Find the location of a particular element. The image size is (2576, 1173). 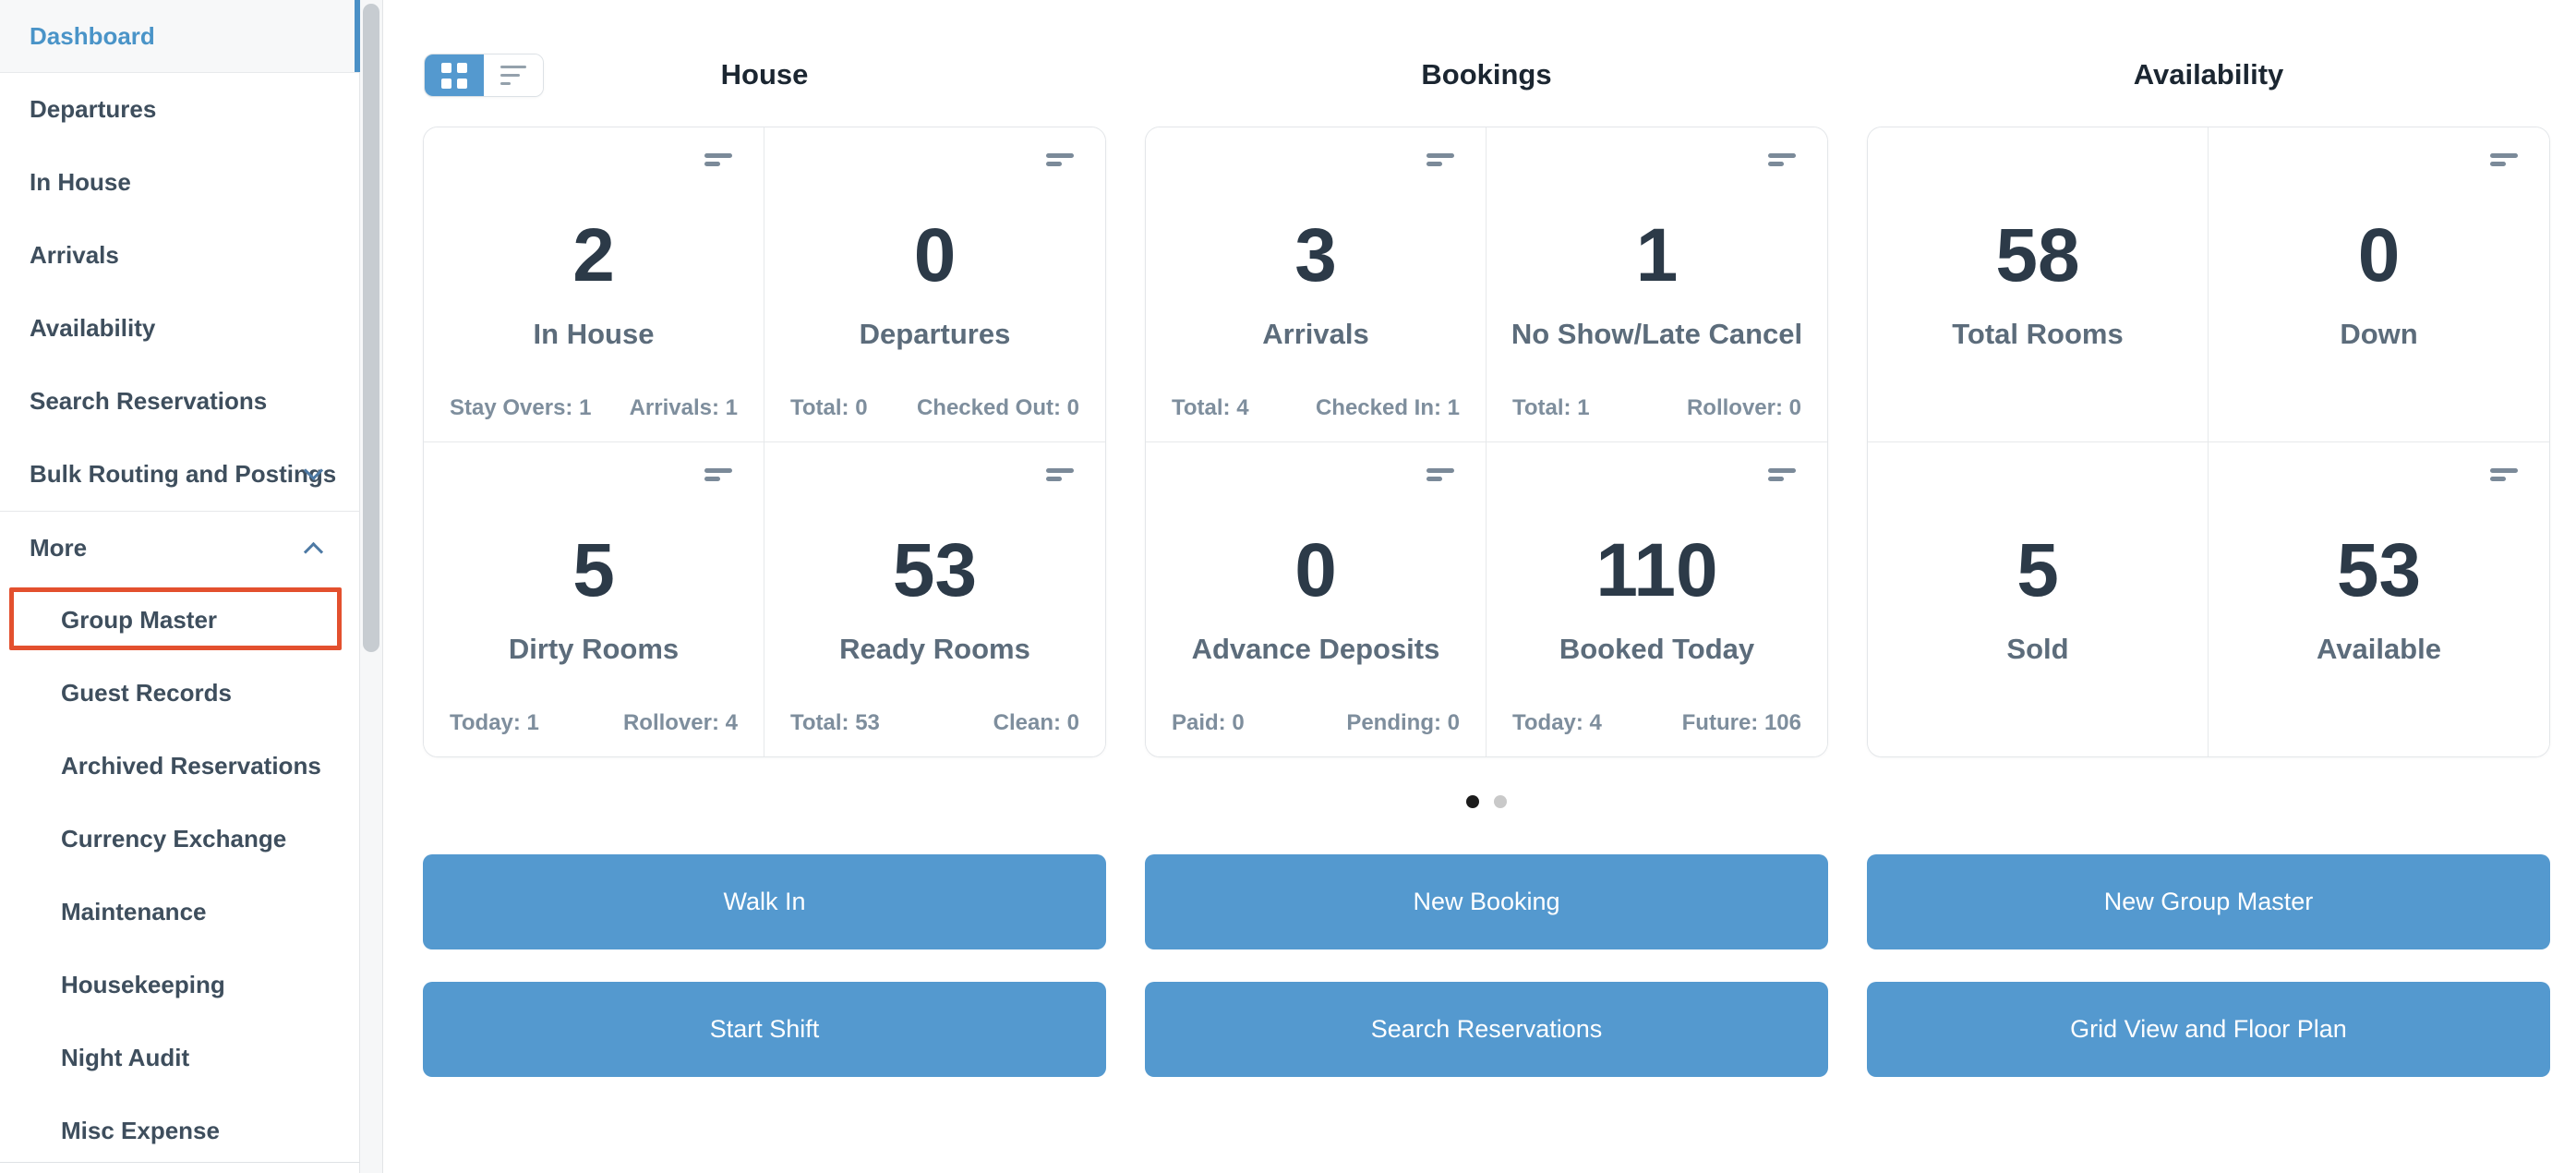

chevron-up-icon is located at coordinates (313, 551).